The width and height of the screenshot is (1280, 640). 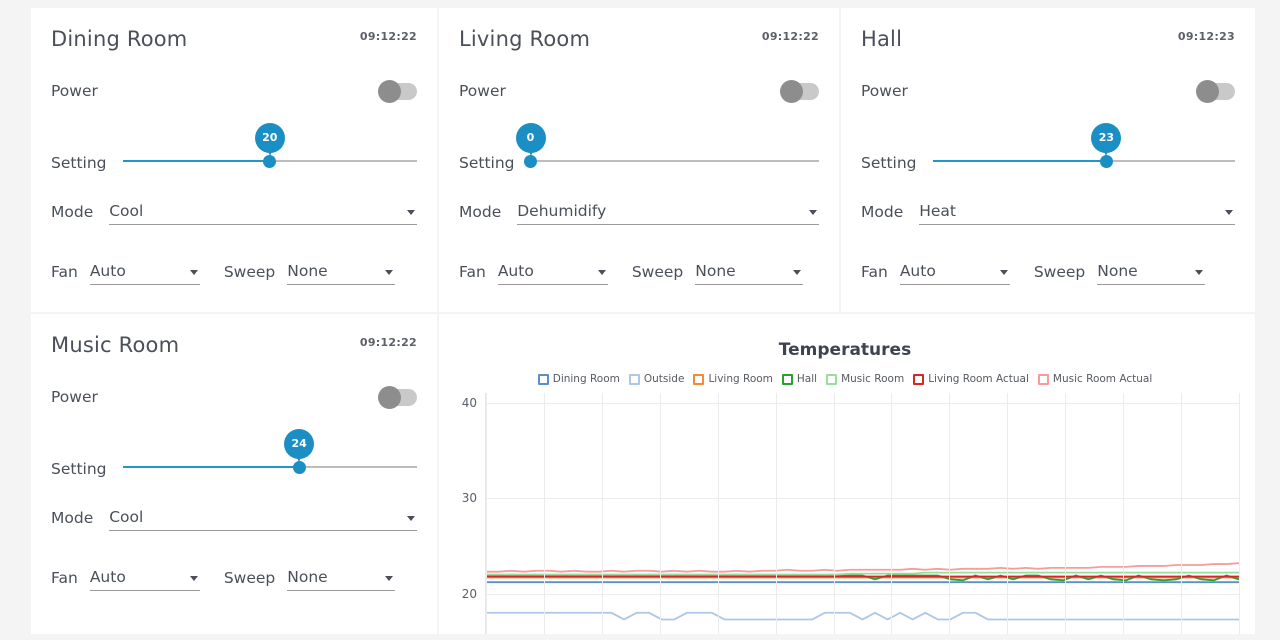 I want to click on card-timestamp: 09:12:22, so click(x=388, y=36).